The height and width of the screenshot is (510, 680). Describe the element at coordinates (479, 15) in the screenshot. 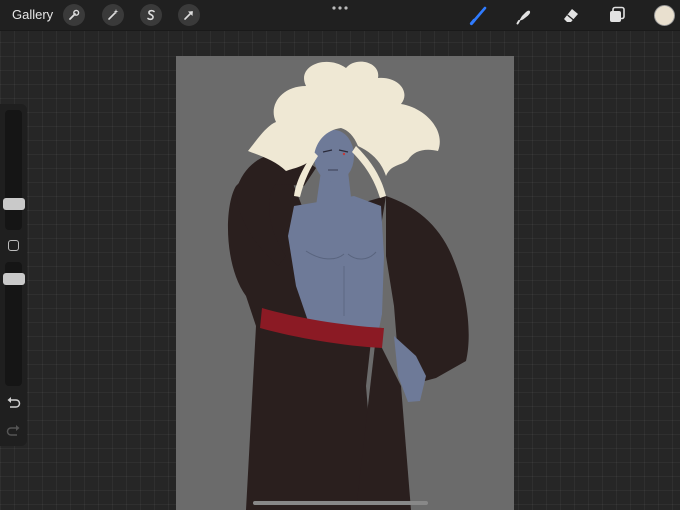

I see `brush-icon` at that location.